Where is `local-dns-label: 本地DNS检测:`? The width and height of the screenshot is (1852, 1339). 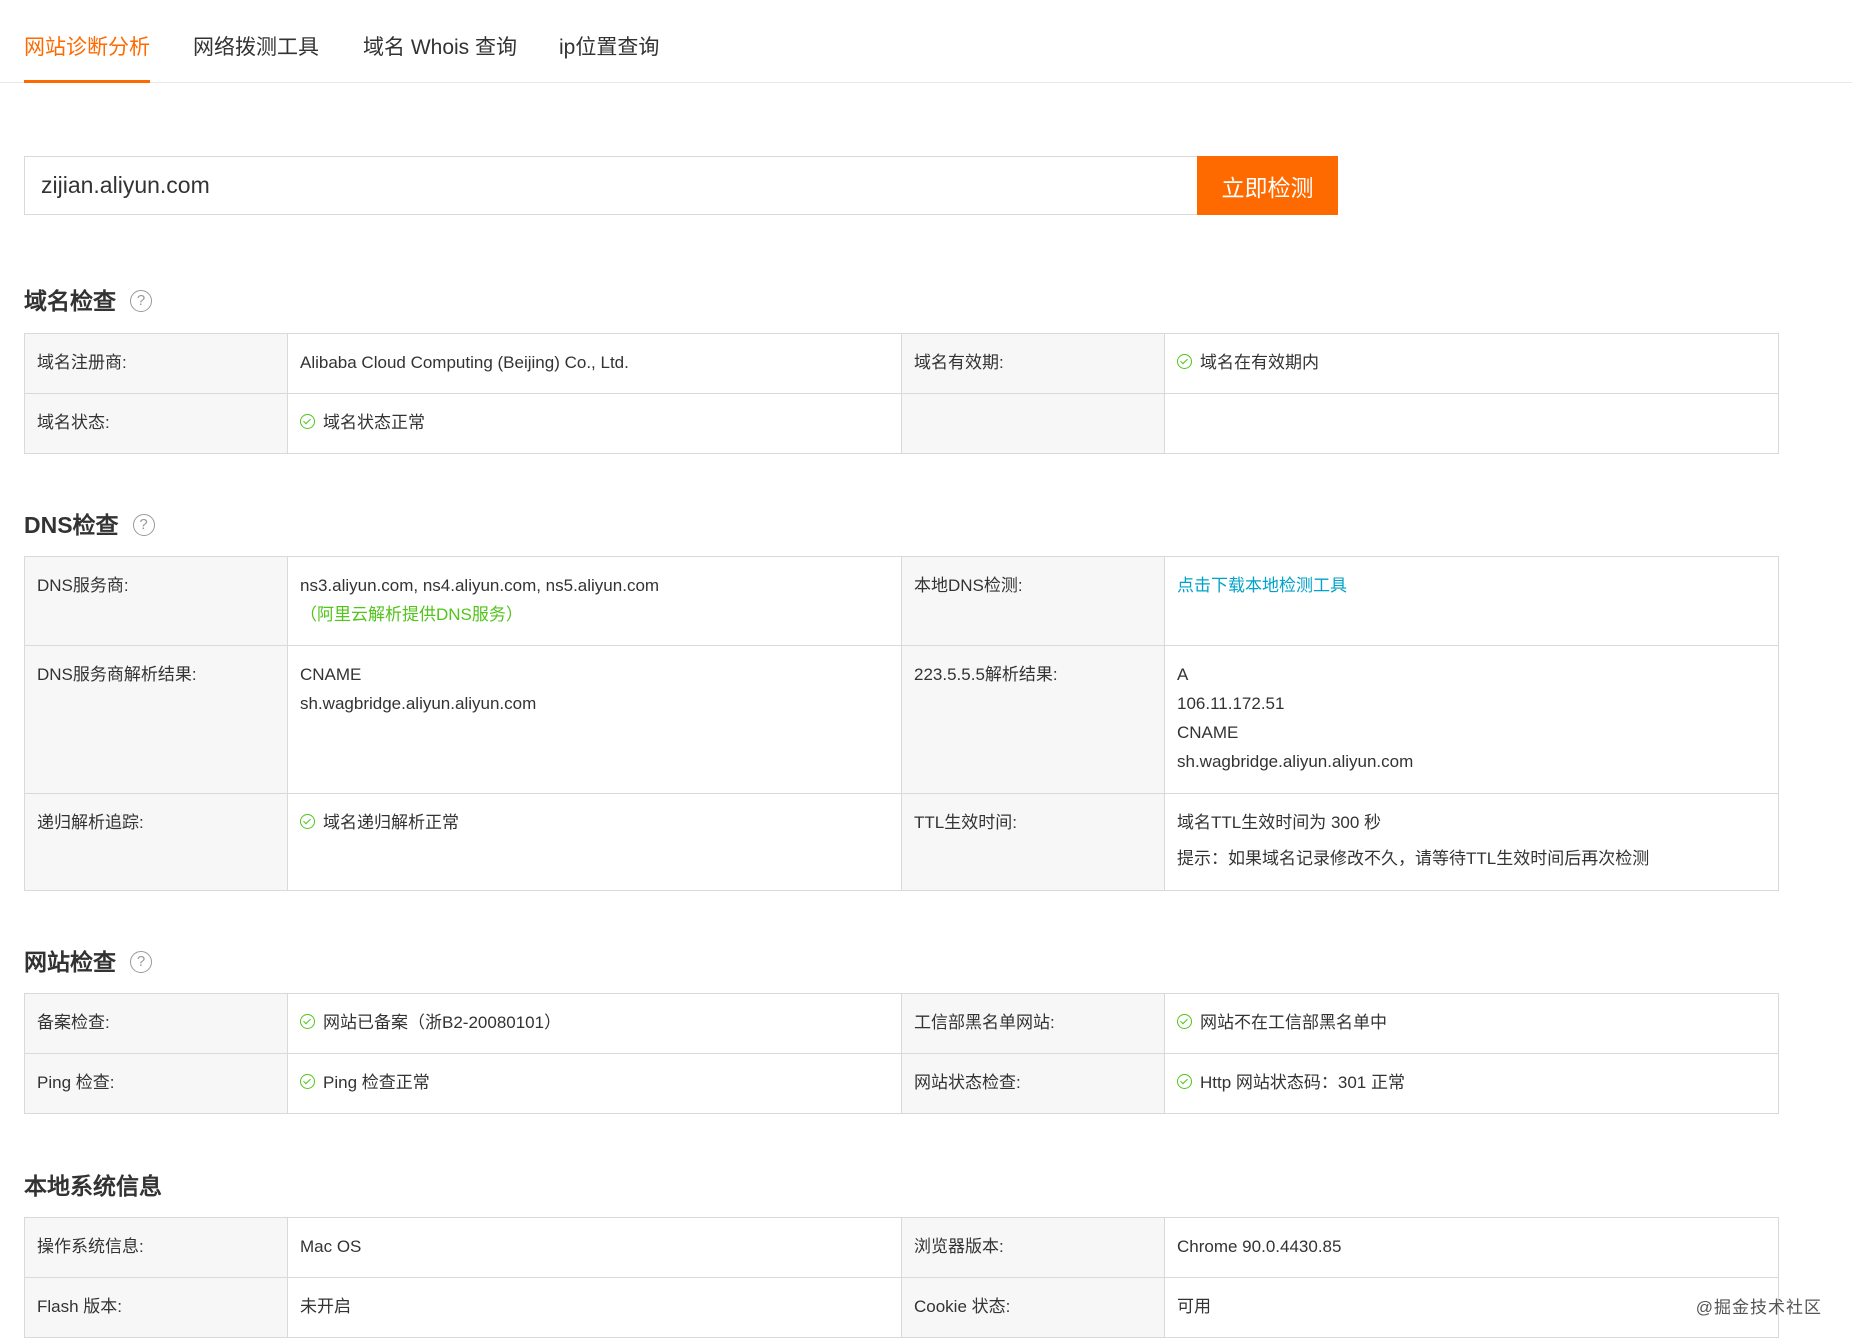
local-dns-label: 本地DNS检测: is located at coordinates (1033, 601).